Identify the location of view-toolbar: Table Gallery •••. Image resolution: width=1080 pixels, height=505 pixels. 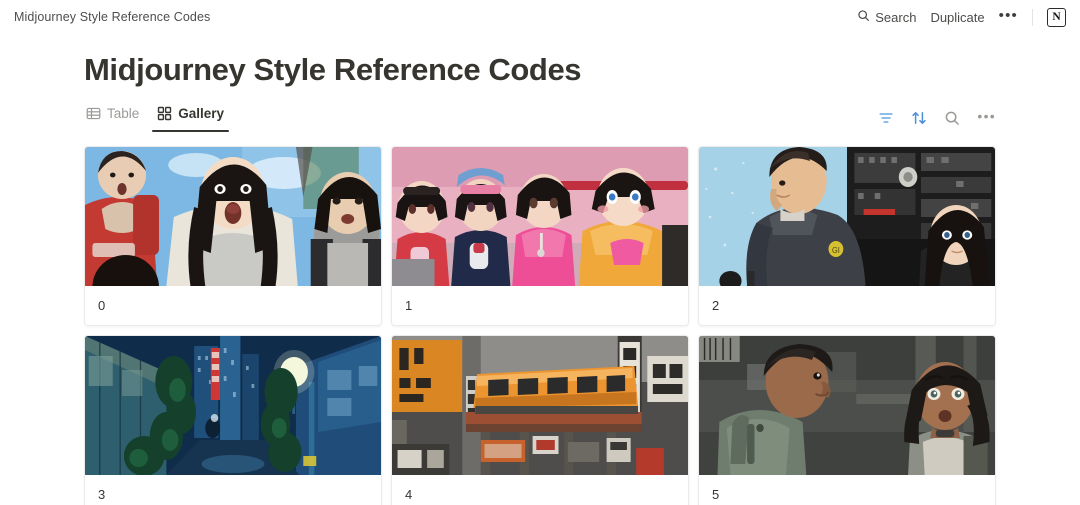
(540, 117).